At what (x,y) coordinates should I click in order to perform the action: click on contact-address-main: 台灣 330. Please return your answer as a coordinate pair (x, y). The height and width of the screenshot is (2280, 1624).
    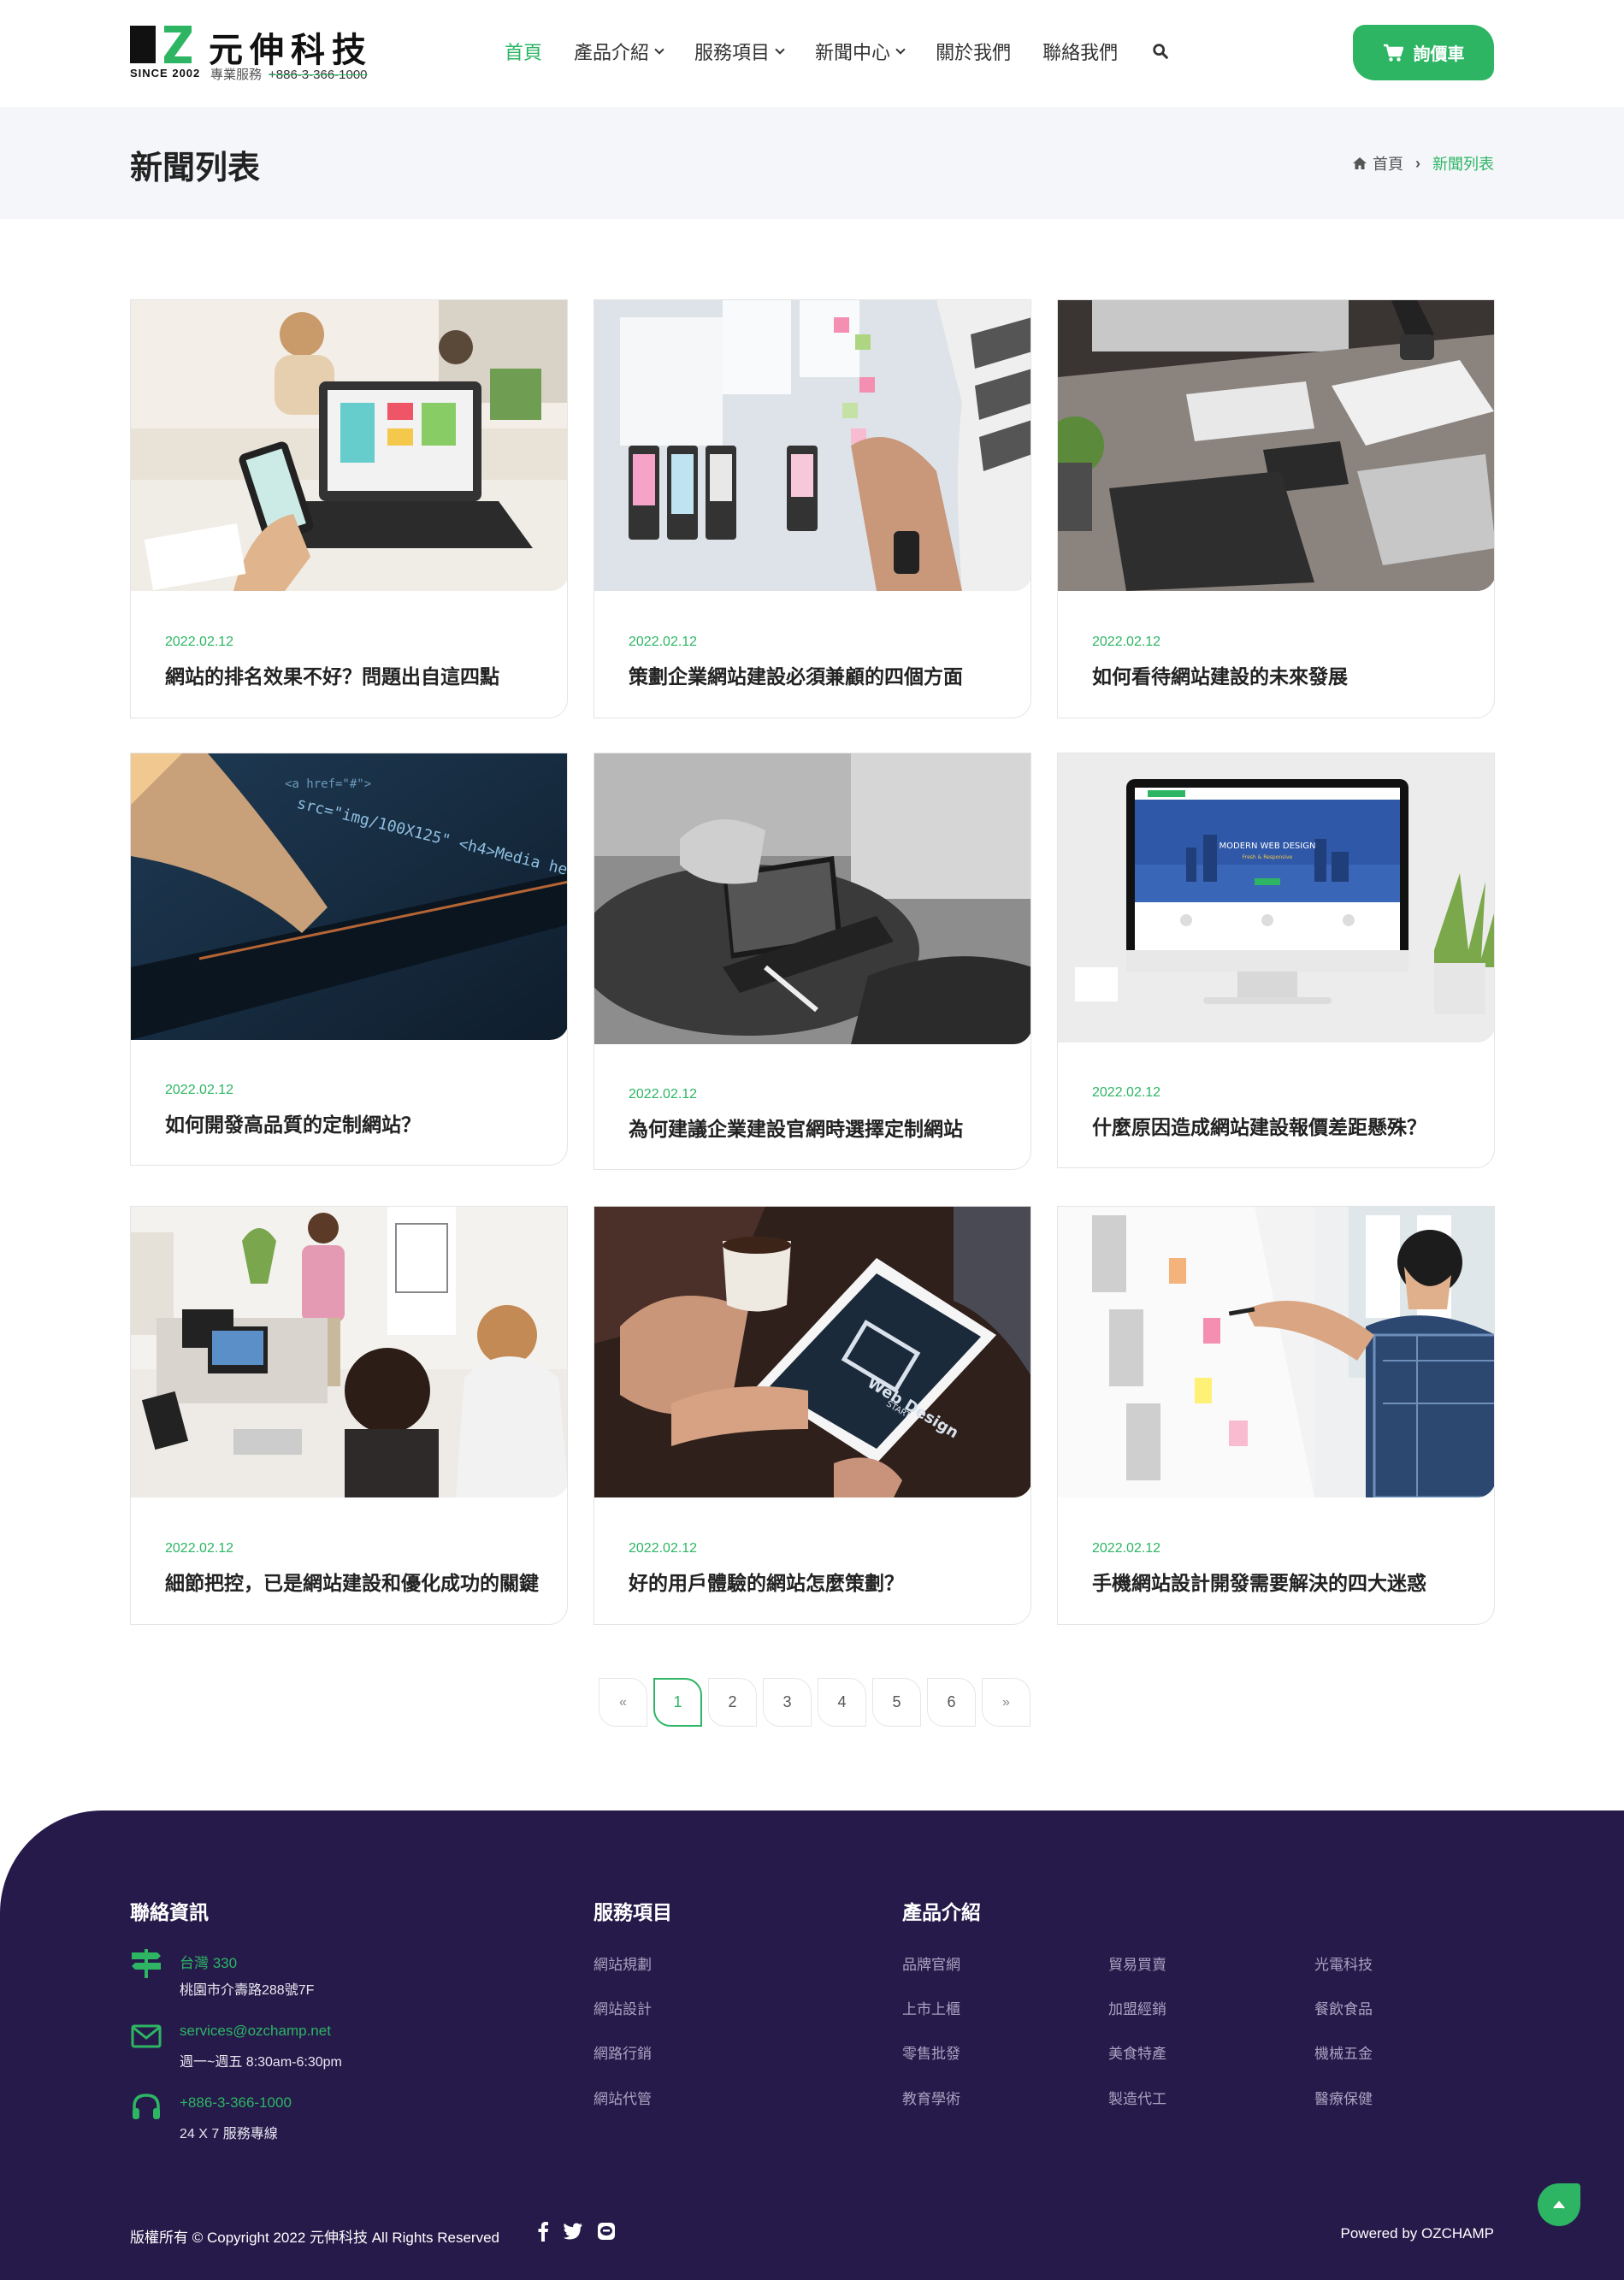
    Looking at the image, I should click on (209, 1963).